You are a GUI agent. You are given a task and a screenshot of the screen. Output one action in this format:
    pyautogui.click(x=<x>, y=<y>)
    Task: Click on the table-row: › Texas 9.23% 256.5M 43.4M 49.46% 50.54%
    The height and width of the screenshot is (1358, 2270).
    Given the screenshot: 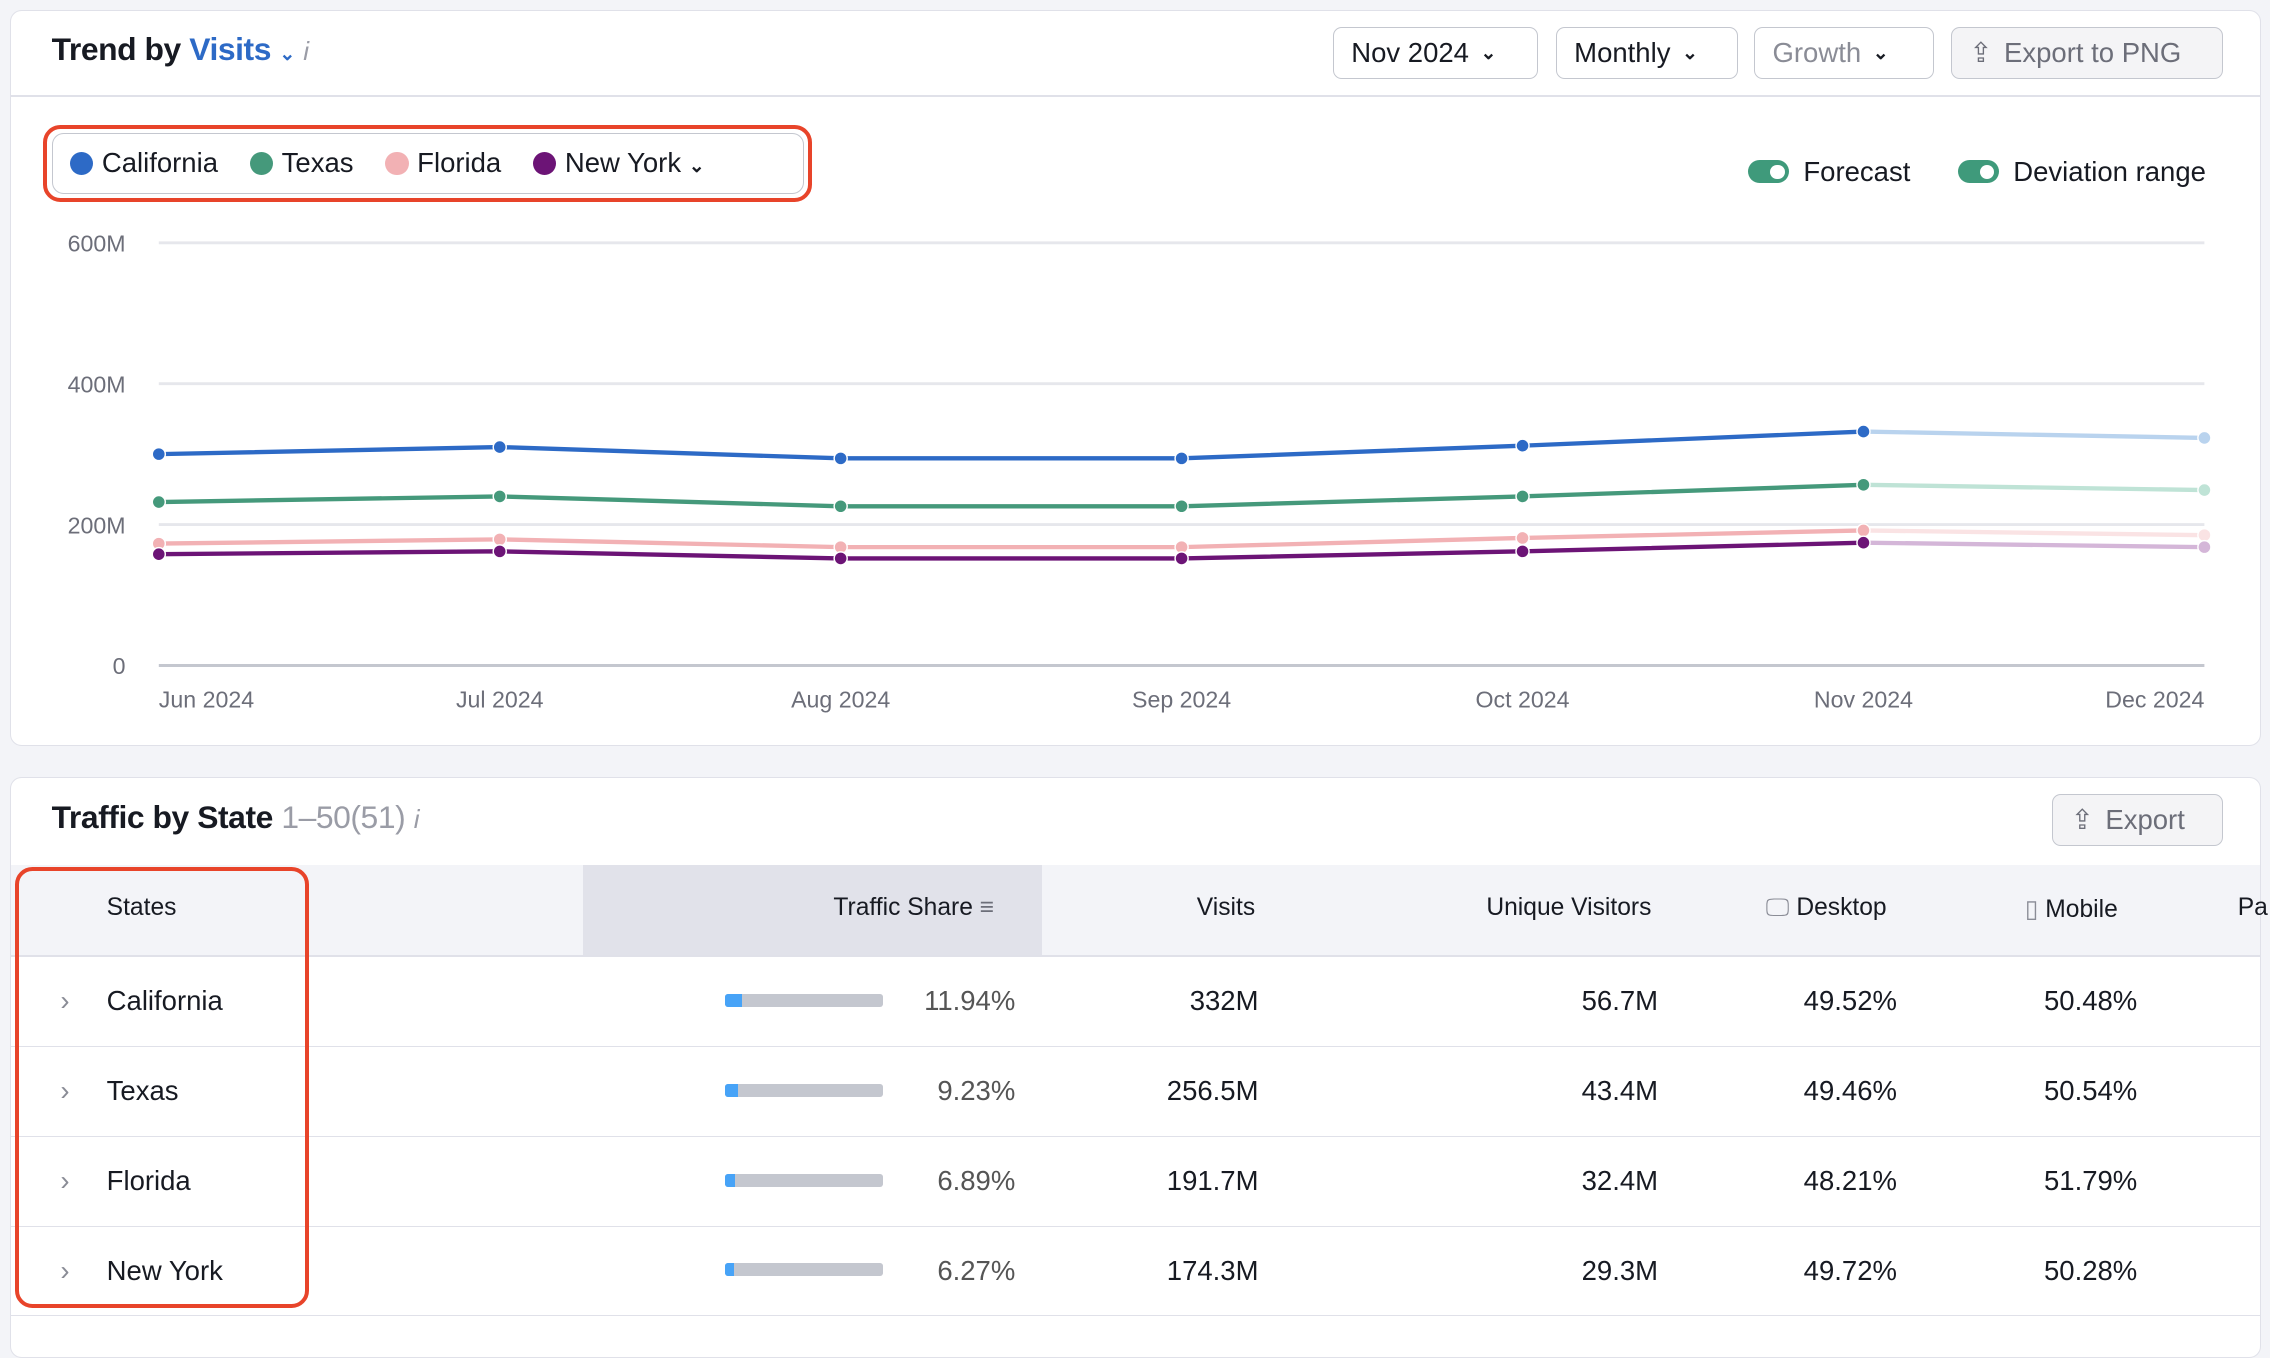 What is the action you would take?
    pyautogui.click(x=1136, y=1091)
    